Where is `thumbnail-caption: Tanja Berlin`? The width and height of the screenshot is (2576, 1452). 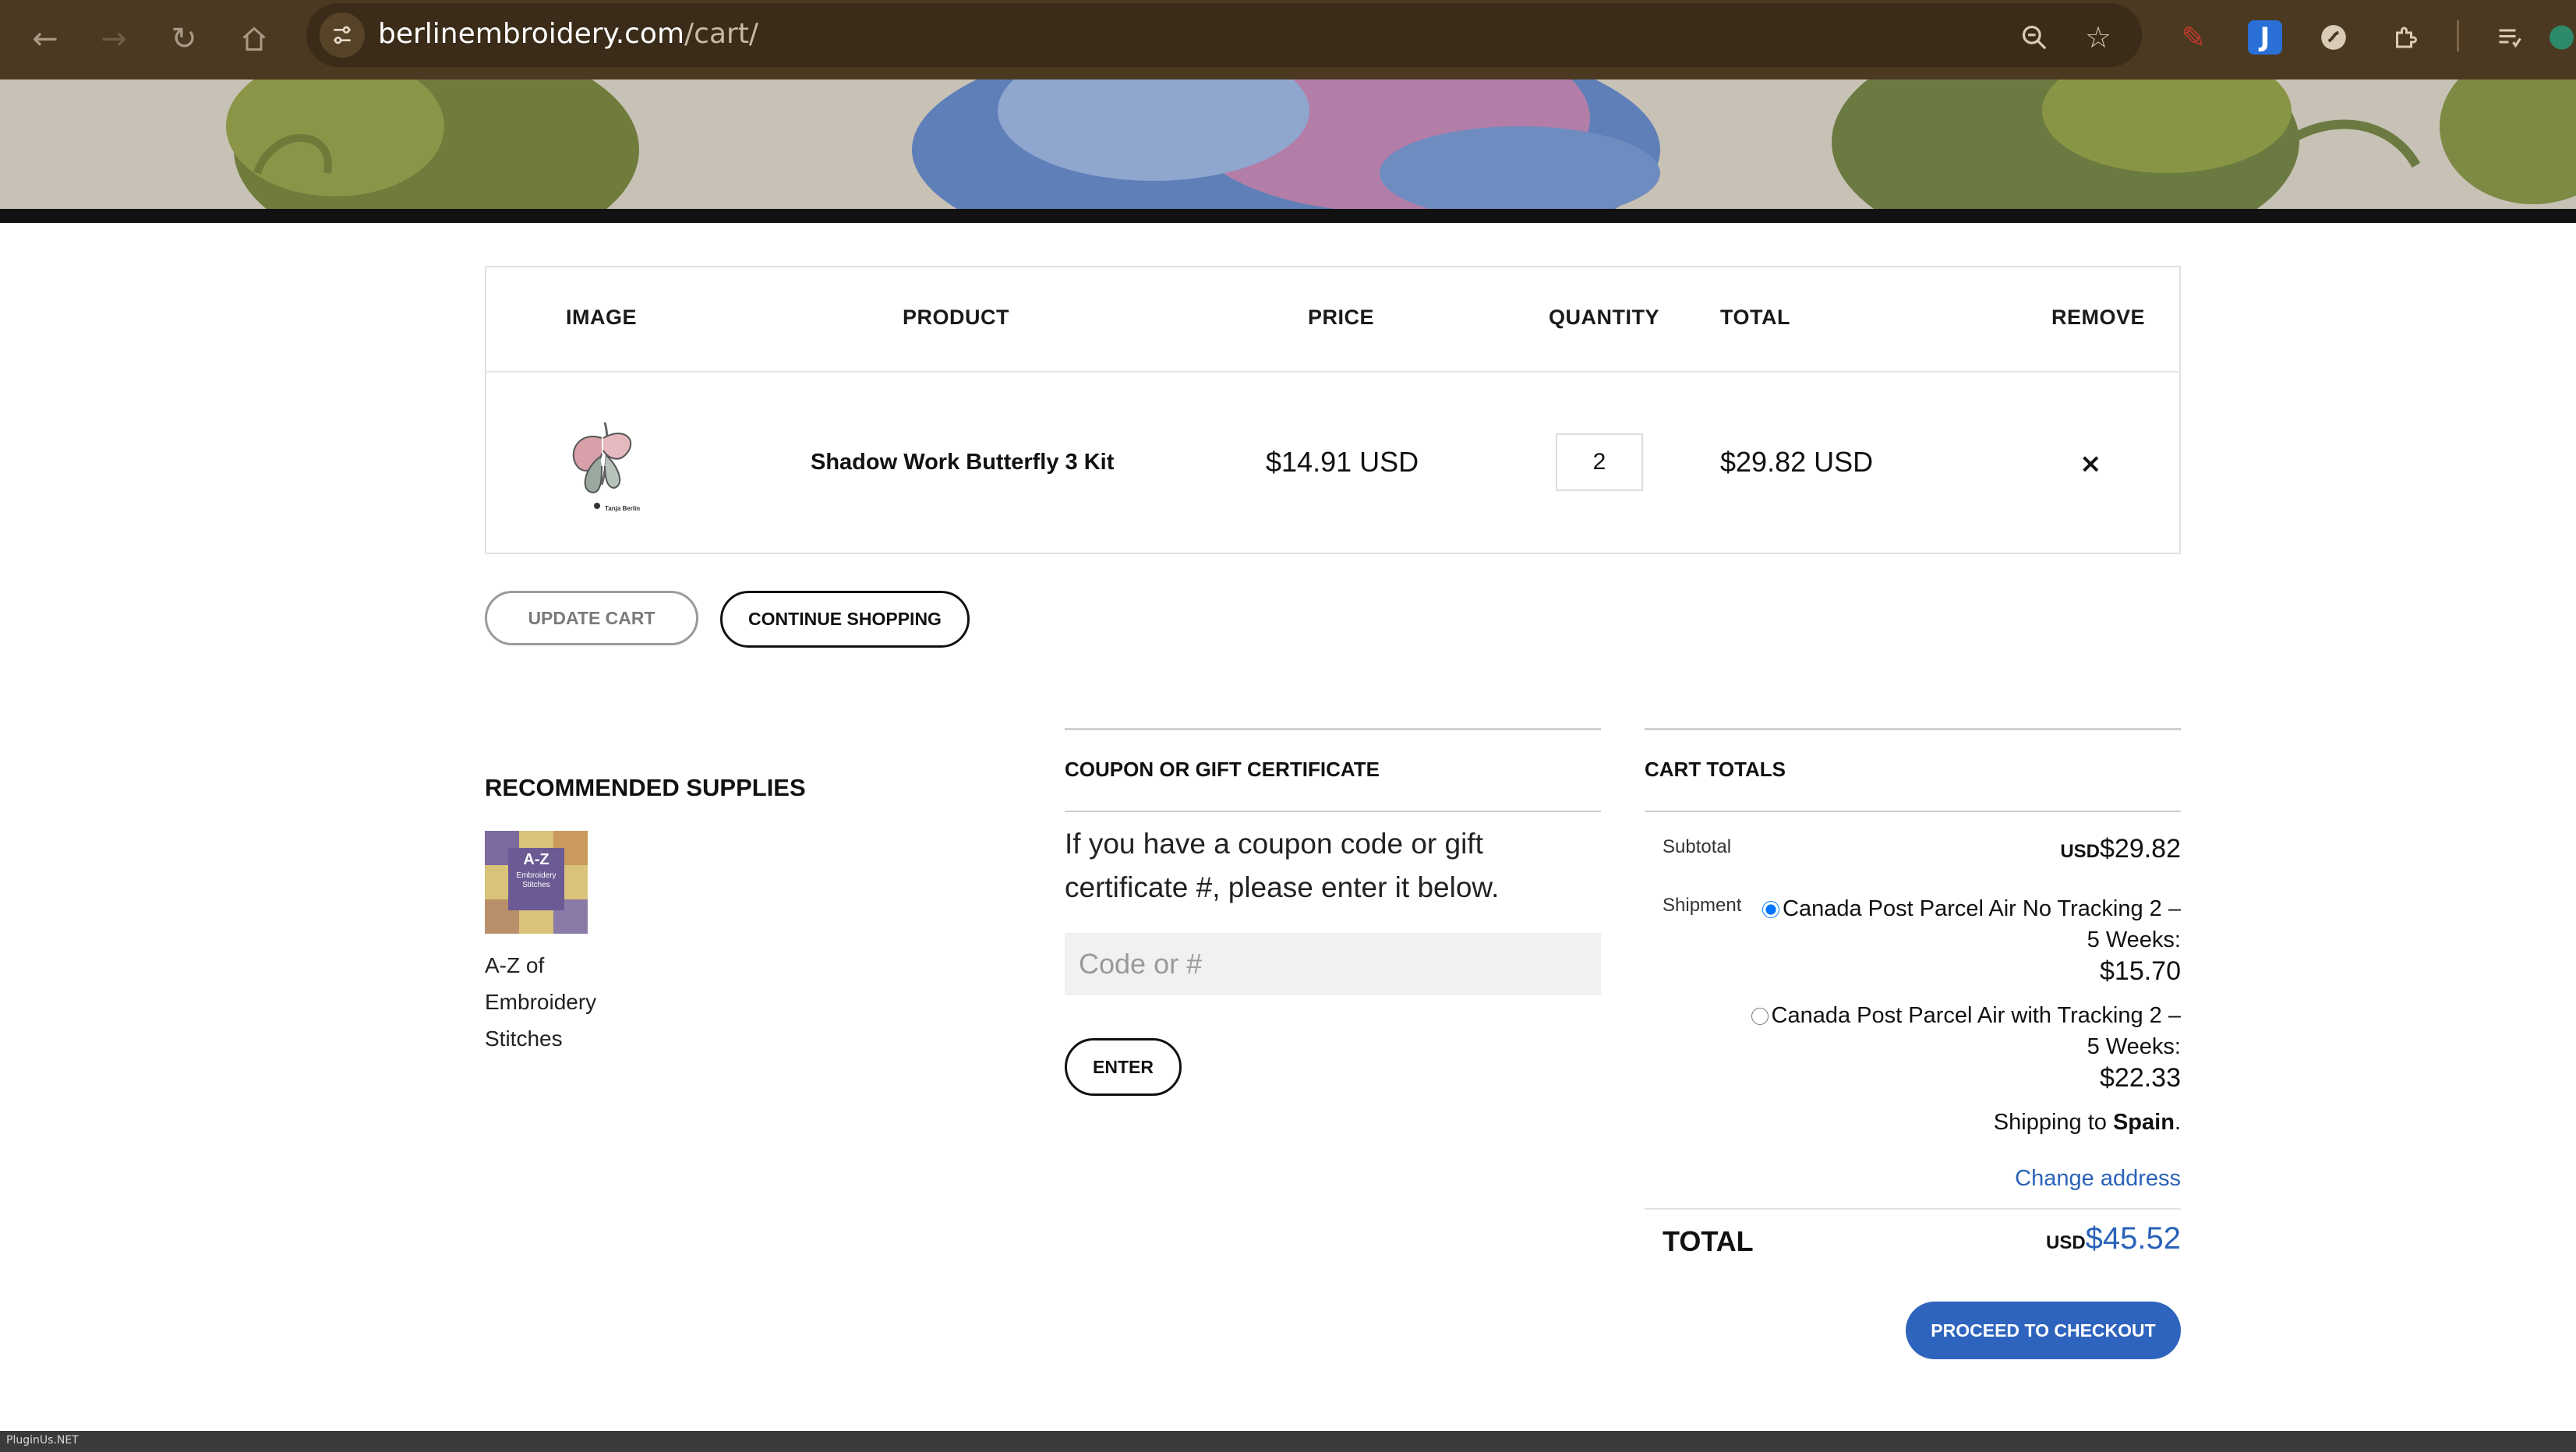
thumbnail-caption: Tanja Berlin is located at coordinates (623, 508).